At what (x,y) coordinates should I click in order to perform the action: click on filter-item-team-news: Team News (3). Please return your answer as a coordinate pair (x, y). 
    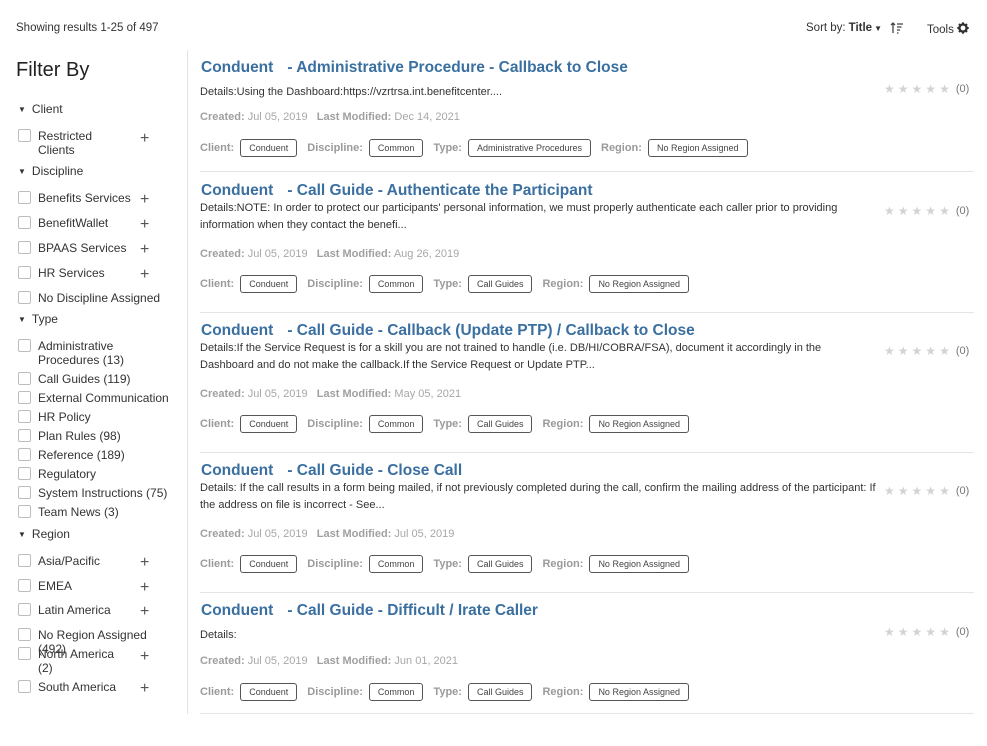
    Looking at the image, I should click on (98, 512).